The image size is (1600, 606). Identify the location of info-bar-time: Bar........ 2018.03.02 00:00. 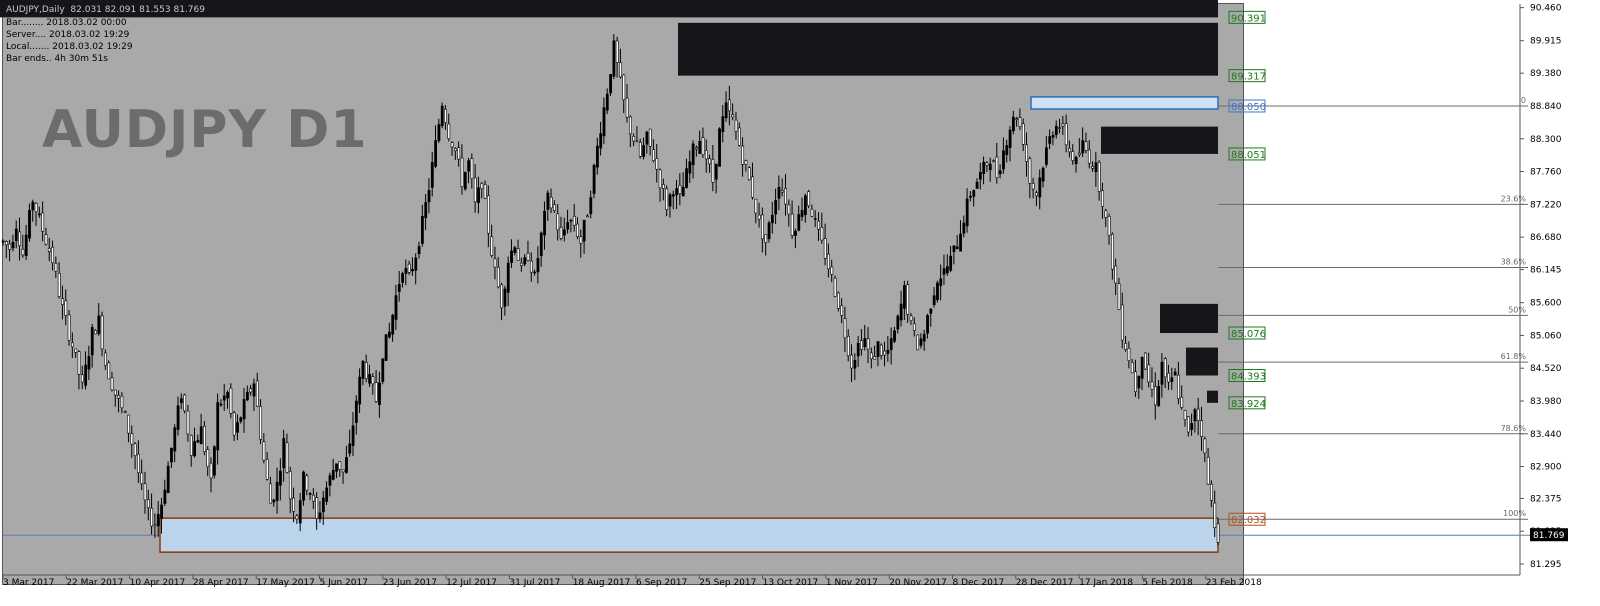
(66, 23).